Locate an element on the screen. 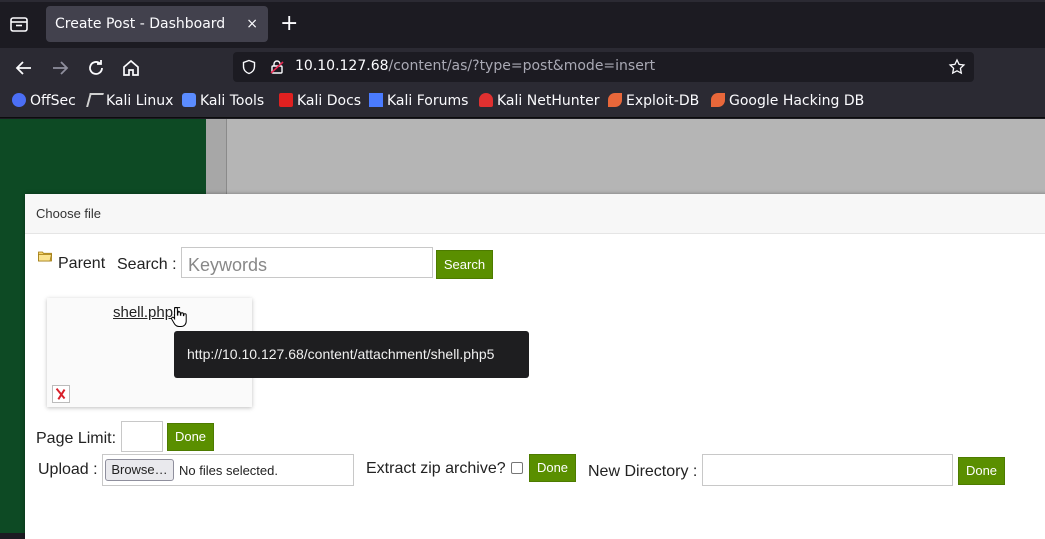 This screenshot has height=539, width=1045. bookmark-kali-forums: Kali Forums is located at coordinates (418, 101).